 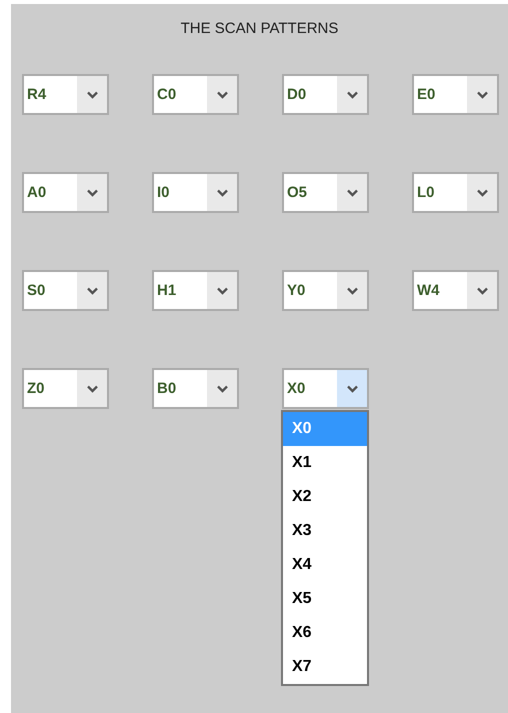 I want to click on dropdown: D0, so click(x=325, y=94).